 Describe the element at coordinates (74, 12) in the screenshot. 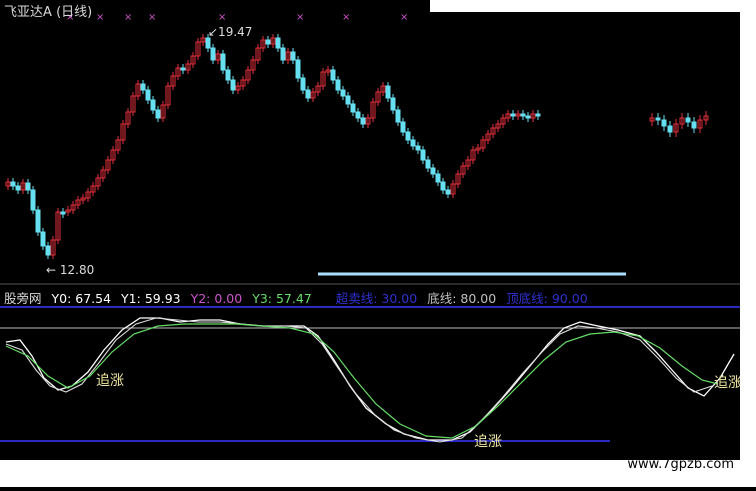

I see `period-label: (日线)` at that location.